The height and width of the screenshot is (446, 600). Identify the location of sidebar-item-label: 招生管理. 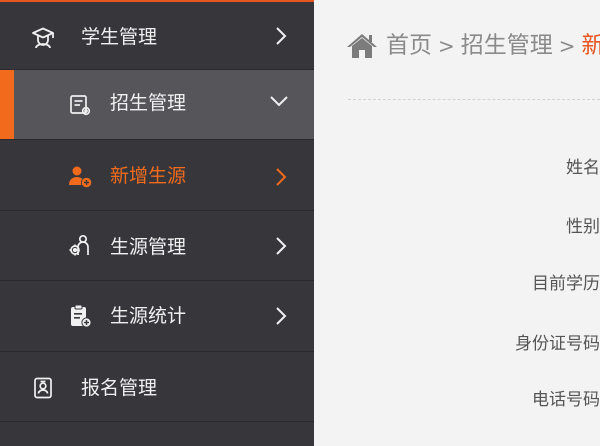
(148, 103).